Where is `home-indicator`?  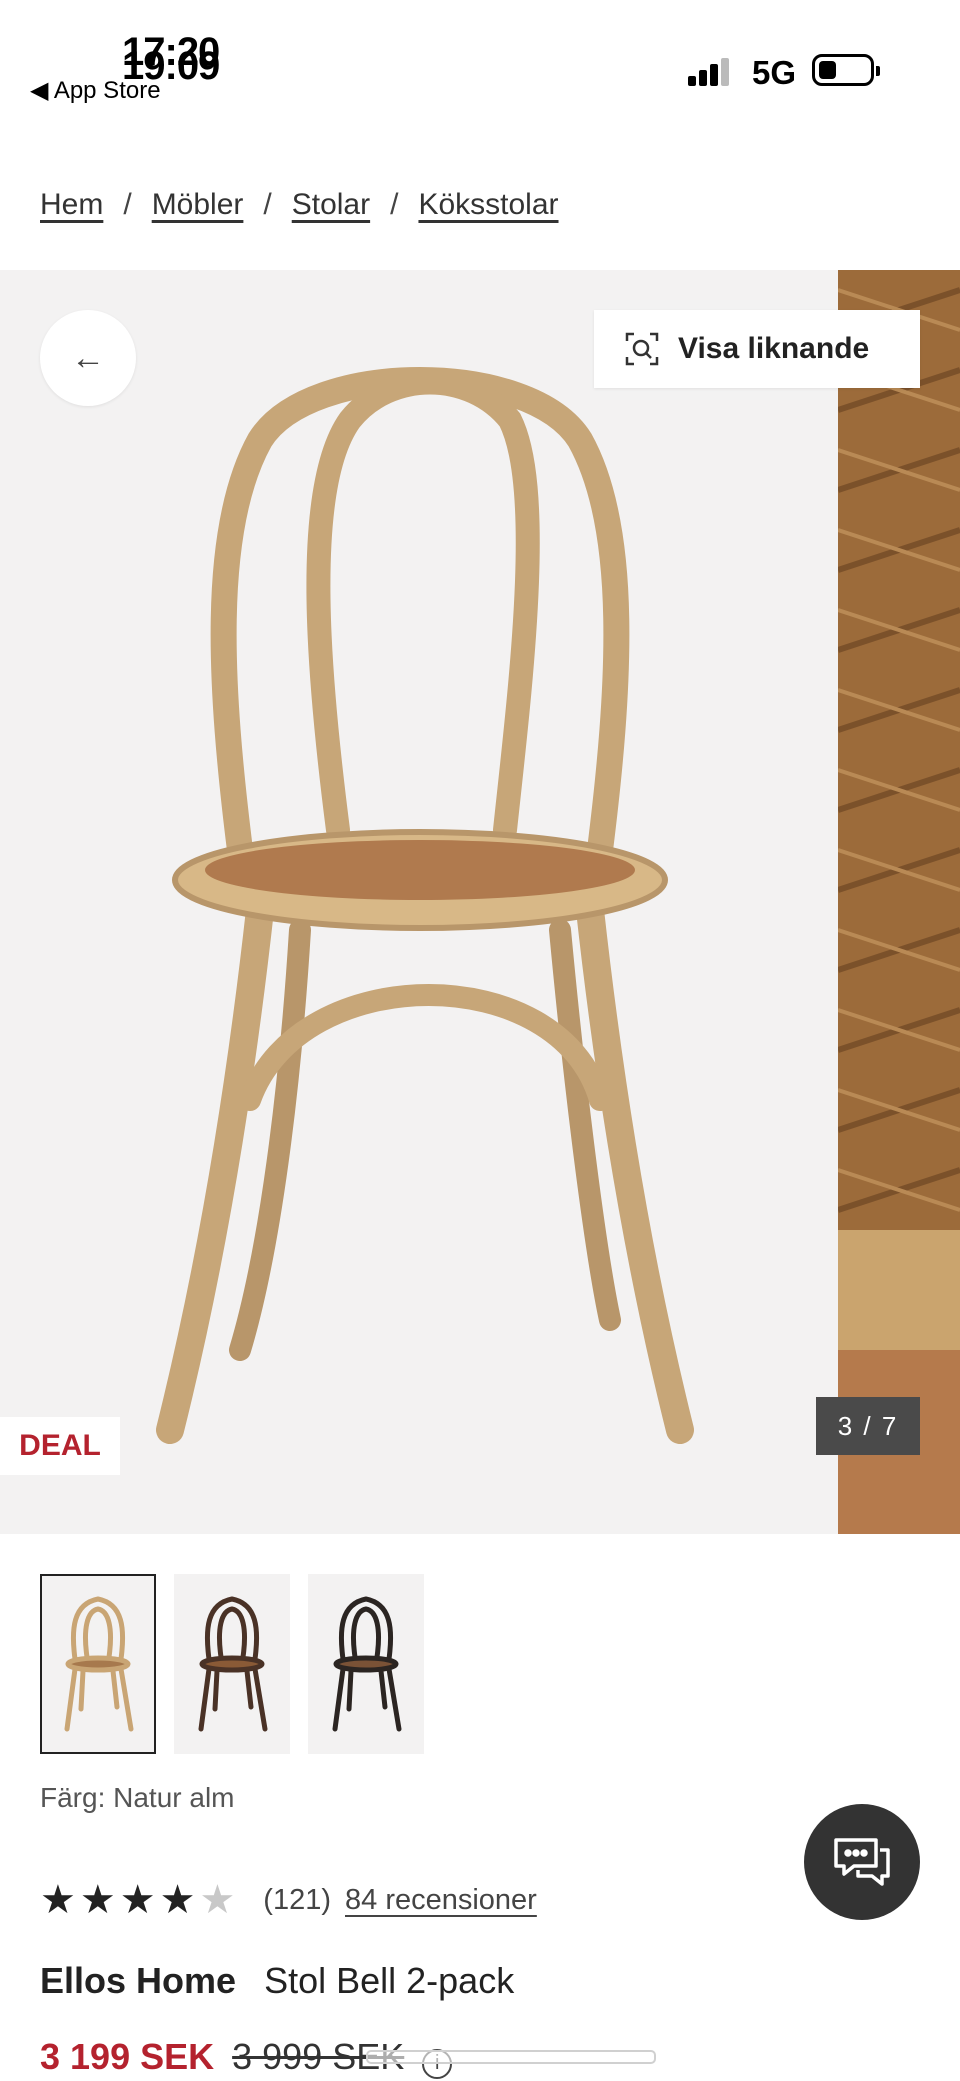
home-indicator is located at coordinates (511, 2057).